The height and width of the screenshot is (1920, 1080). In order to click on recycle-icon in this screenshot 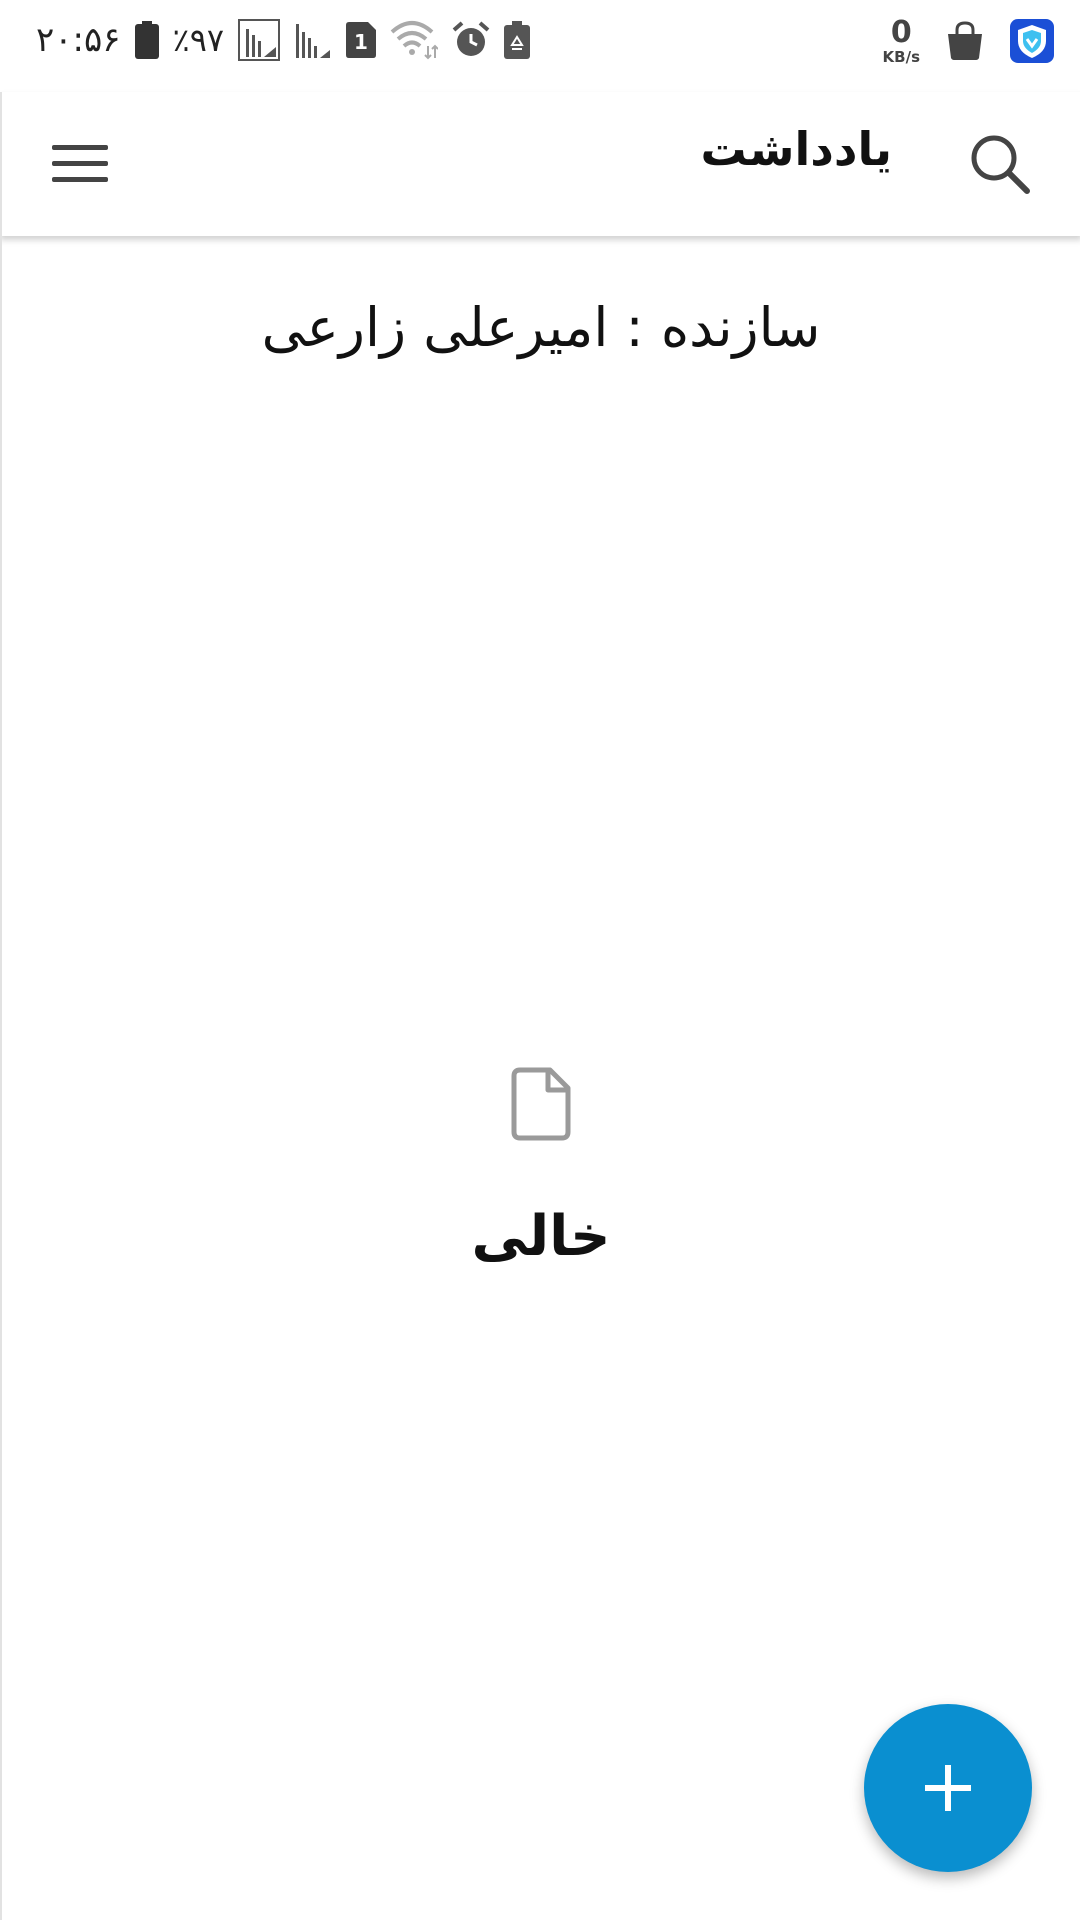, I will do `click(517, 40)`.